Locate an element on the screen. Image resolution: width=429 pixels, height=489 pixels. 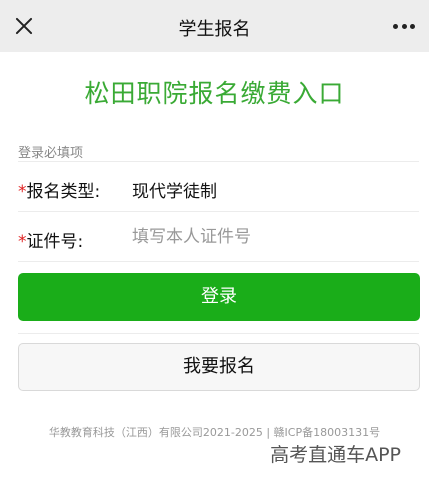
id-number-input is located at coordinates (272, 237).